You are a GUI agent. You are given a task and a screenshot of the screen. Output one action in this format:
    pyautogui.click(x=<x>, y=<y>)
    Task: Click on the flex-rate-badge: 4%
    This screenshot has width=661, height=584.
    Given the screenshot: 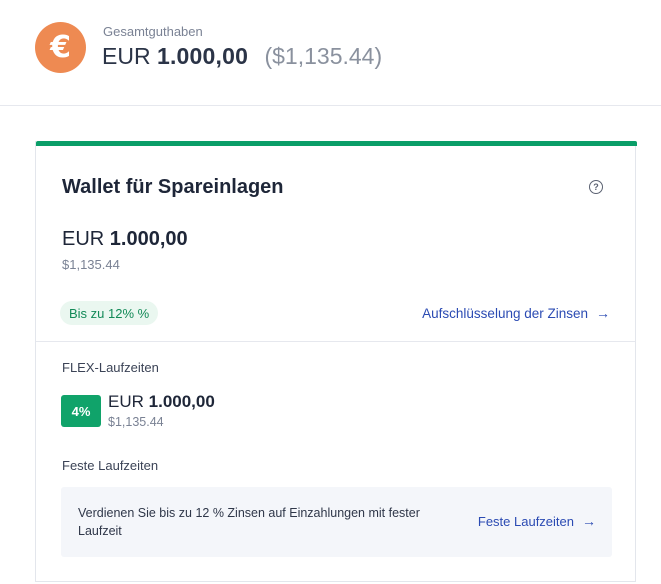 What is the action you would take?
    pyautogui.click(x=81, y=411)
    